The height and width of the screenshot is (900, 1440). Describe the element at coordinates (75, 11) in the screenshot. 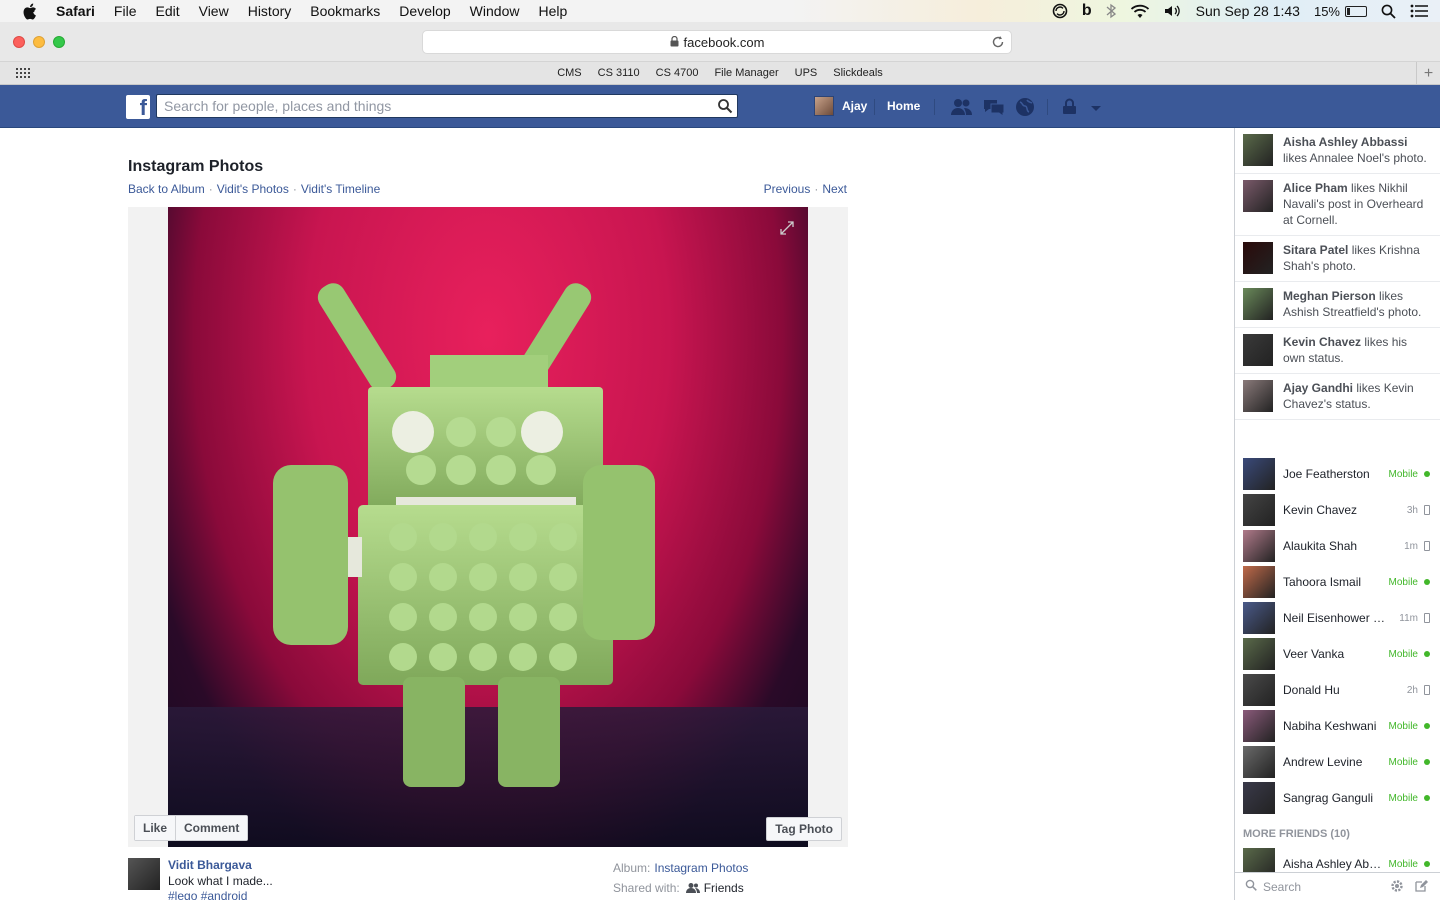

I see `menu-app-safari: Safari` at that location.